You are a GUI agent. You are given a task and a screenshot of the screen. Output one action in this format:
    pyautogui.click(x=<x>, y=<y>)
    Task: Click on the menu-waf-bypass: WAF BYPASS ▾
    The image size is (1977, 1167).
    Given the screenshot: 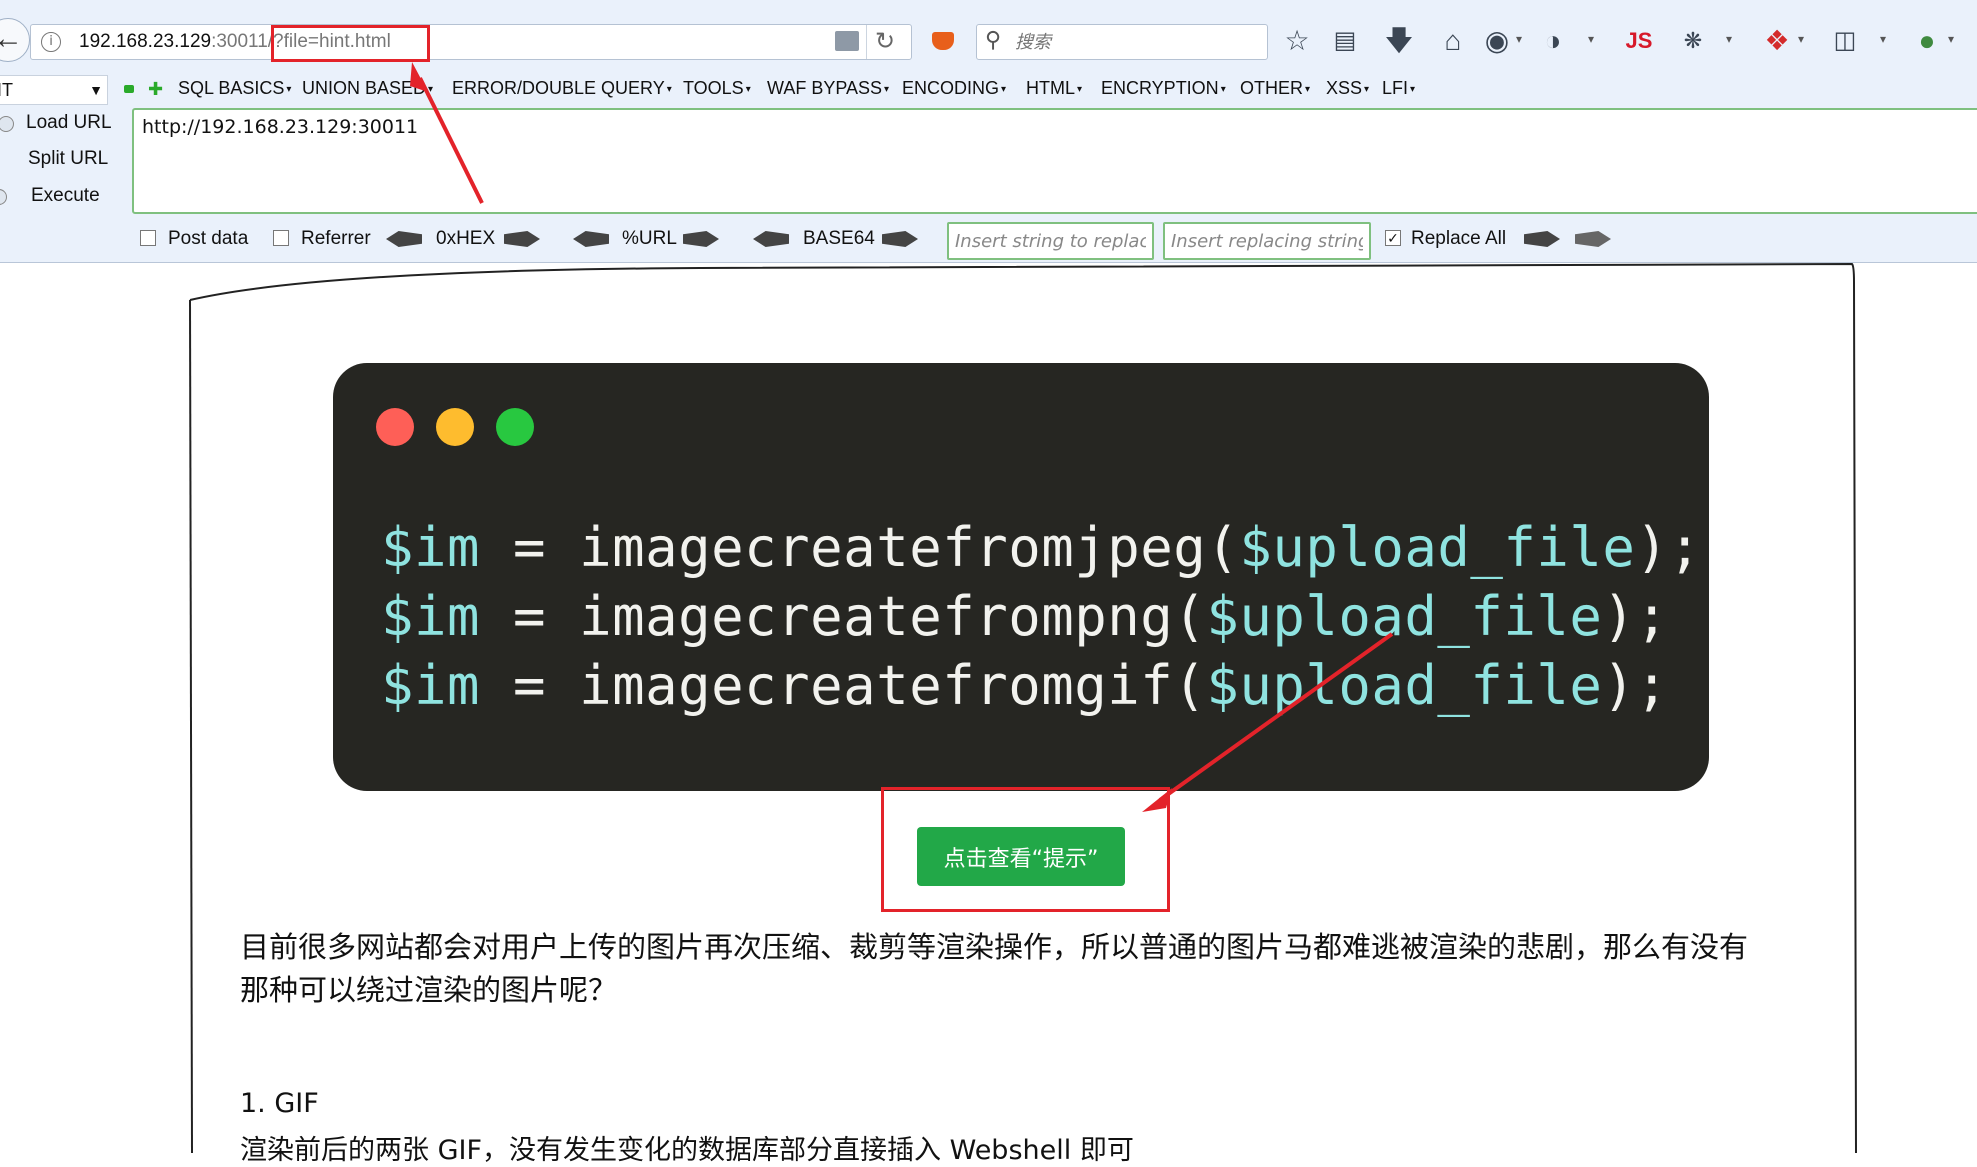 What is the action you would take?
    pyautogui.click(x=828, y=88)
    